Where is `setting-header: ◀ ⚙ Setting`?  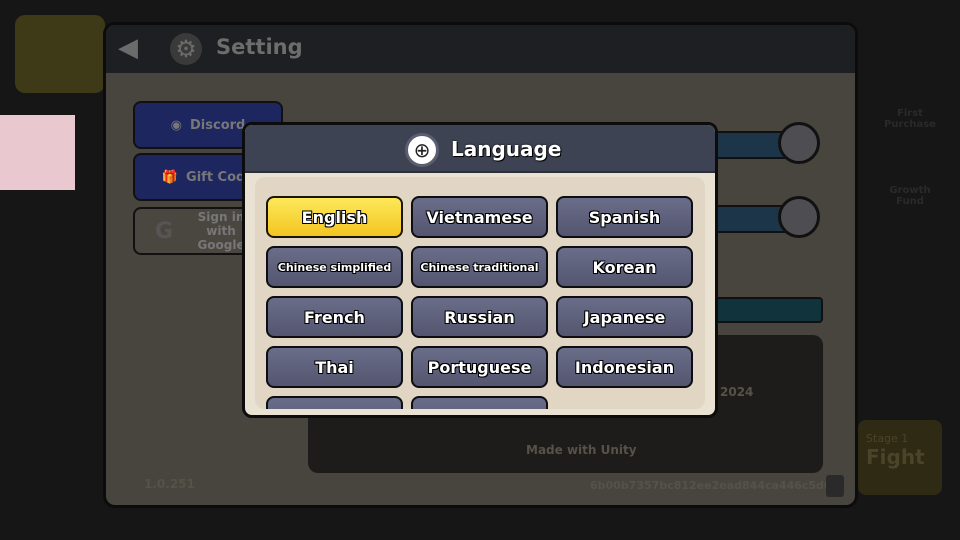 setting-header: ◀ ⚙ Setting is located at coordinates (480, 49).